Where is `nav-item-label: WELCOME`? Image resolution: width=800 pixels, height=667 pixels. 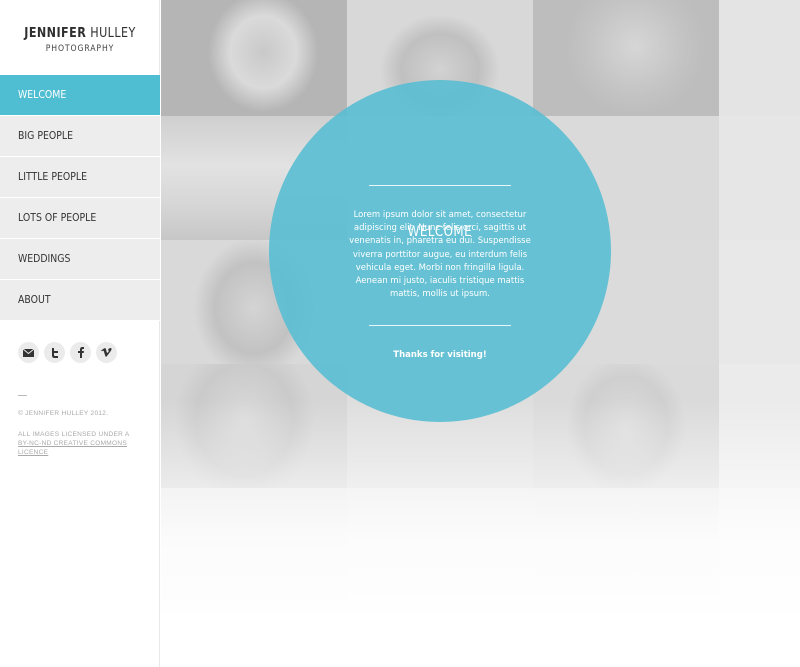
nav-item-label: WELCOME is located at coordinates (42, 94).